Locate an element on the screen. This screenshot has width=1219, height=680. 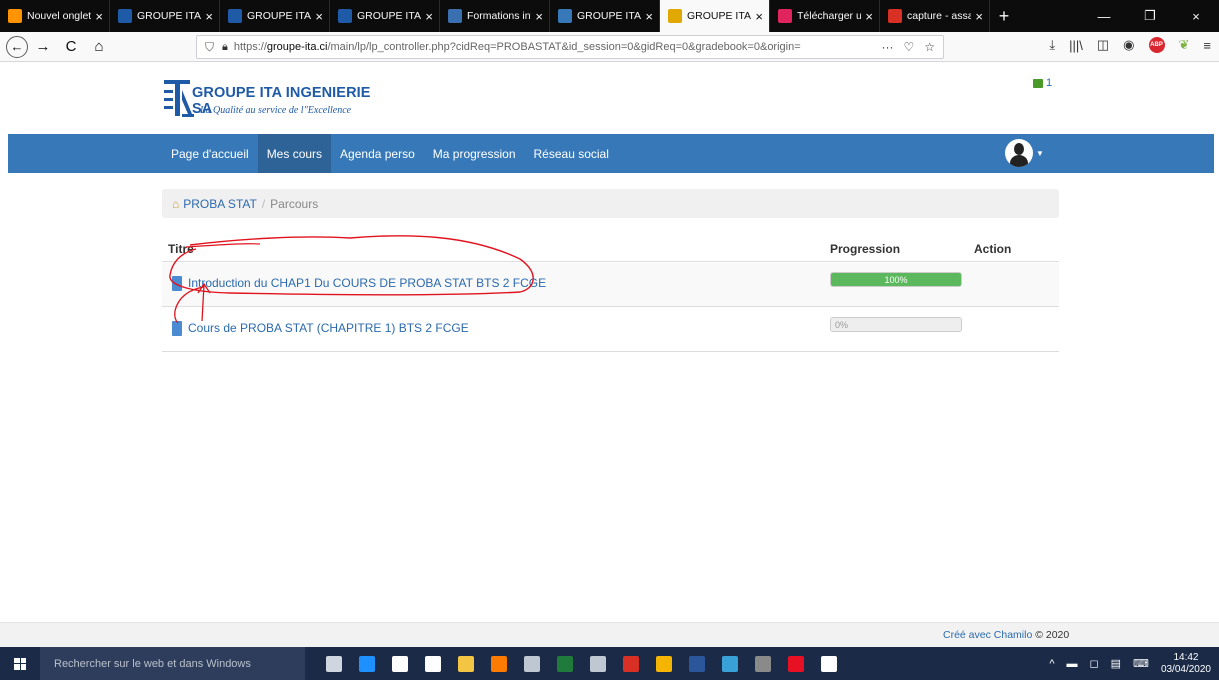
menu-icon: ≡ is located at coordinates (1207, 45).